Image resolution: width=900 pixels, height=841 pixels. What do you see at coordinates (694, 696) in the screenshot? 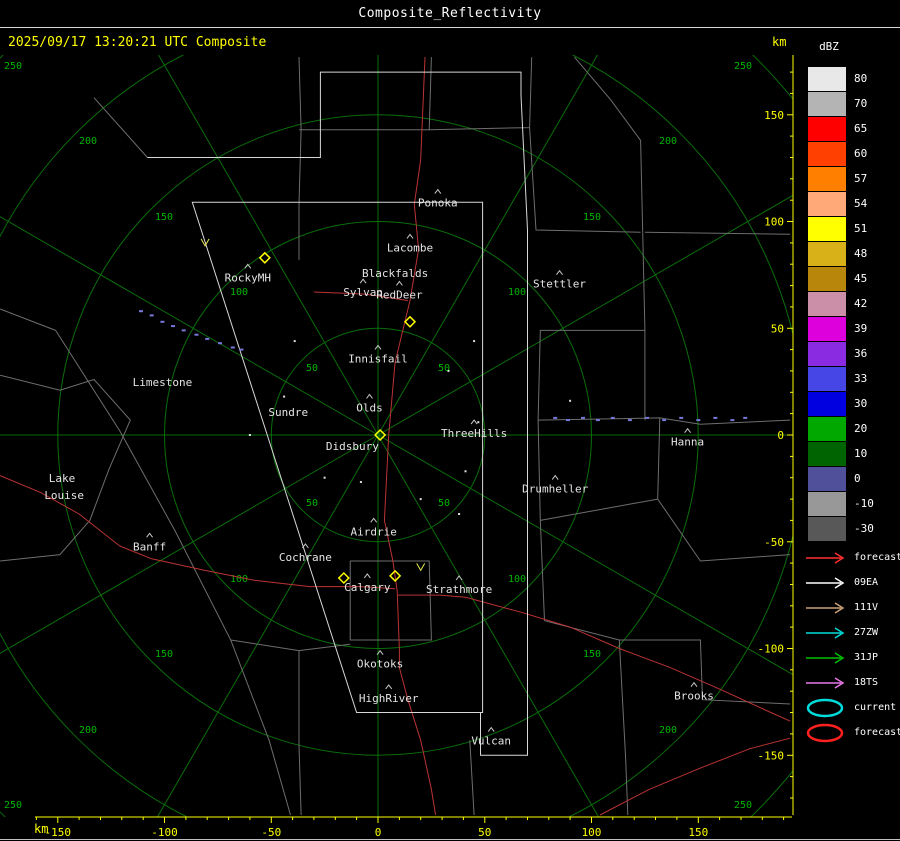
I see `city-label: Brooks` at bounding box center [694, 696].